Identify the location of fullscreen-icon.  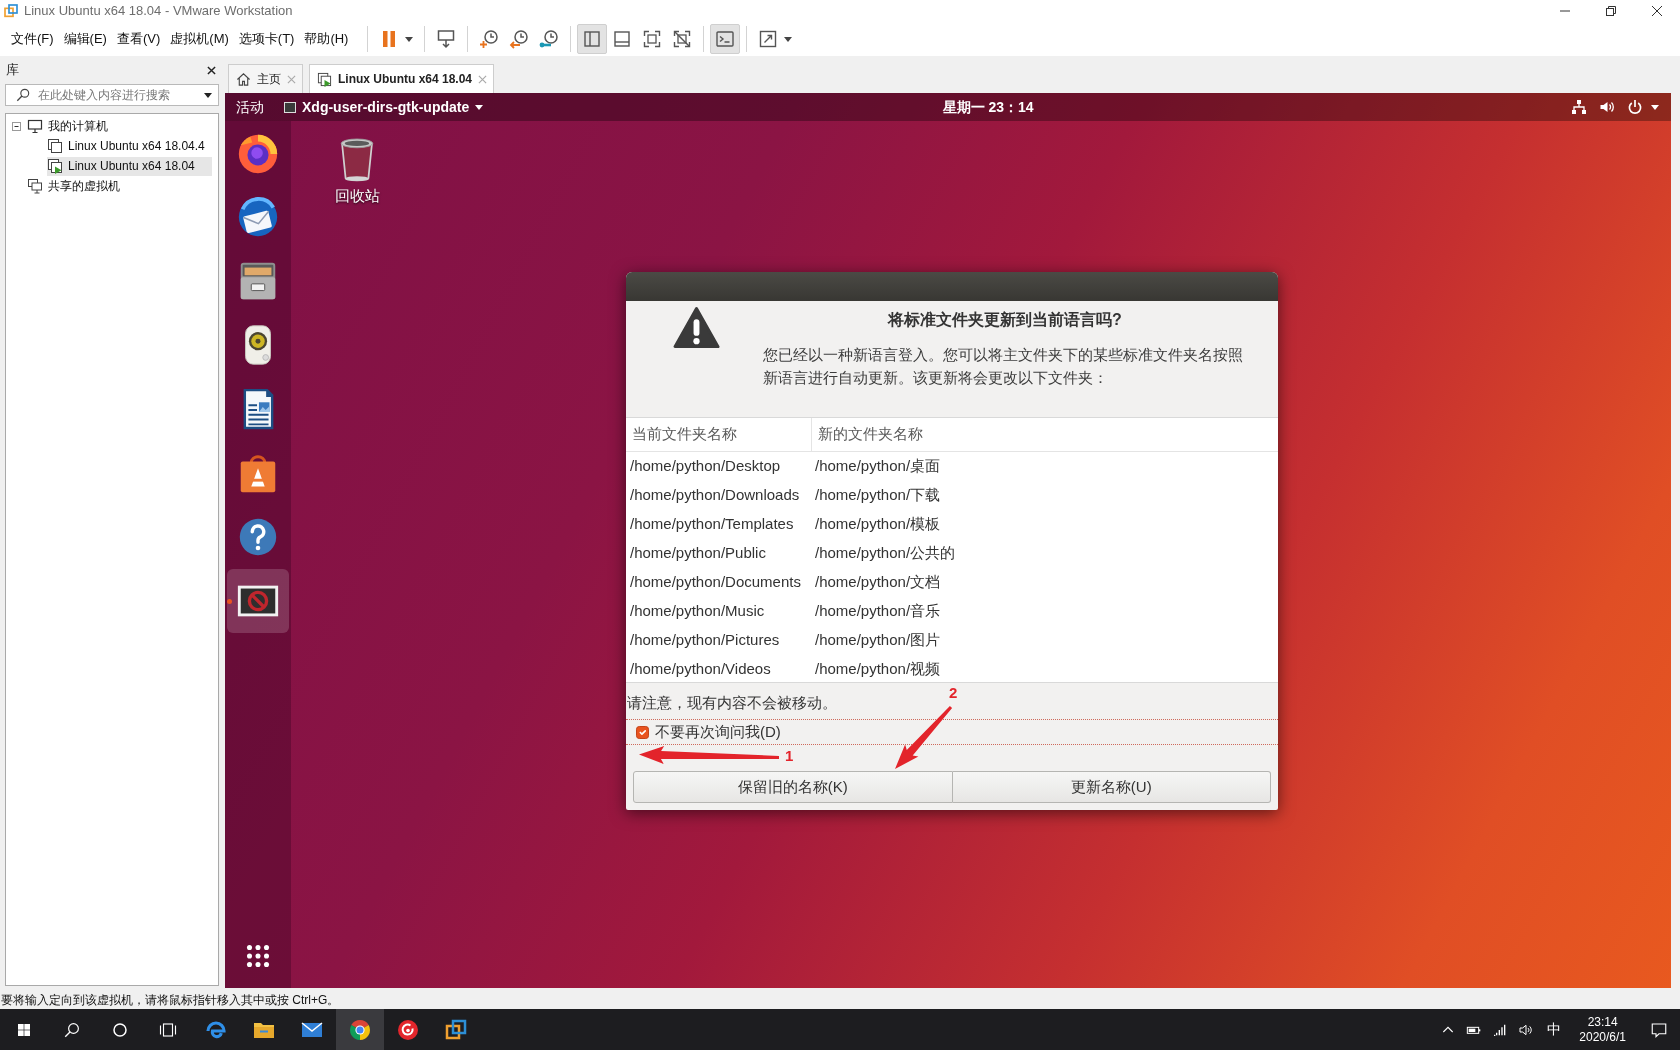
(652, 39).